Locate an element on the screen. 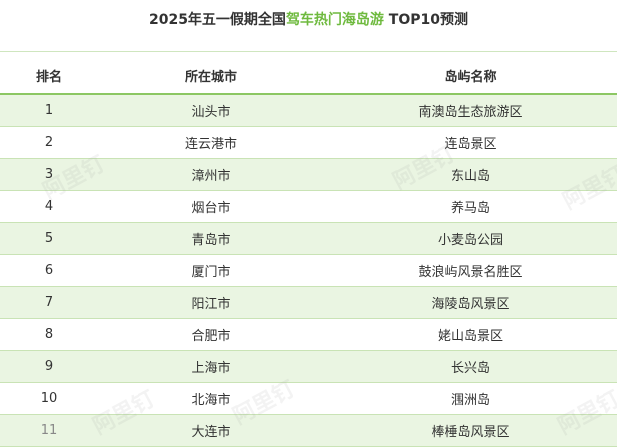 The width and height of the screenshot is (617, 448). rank-cell: 4 is located at coordinates (49, 206).